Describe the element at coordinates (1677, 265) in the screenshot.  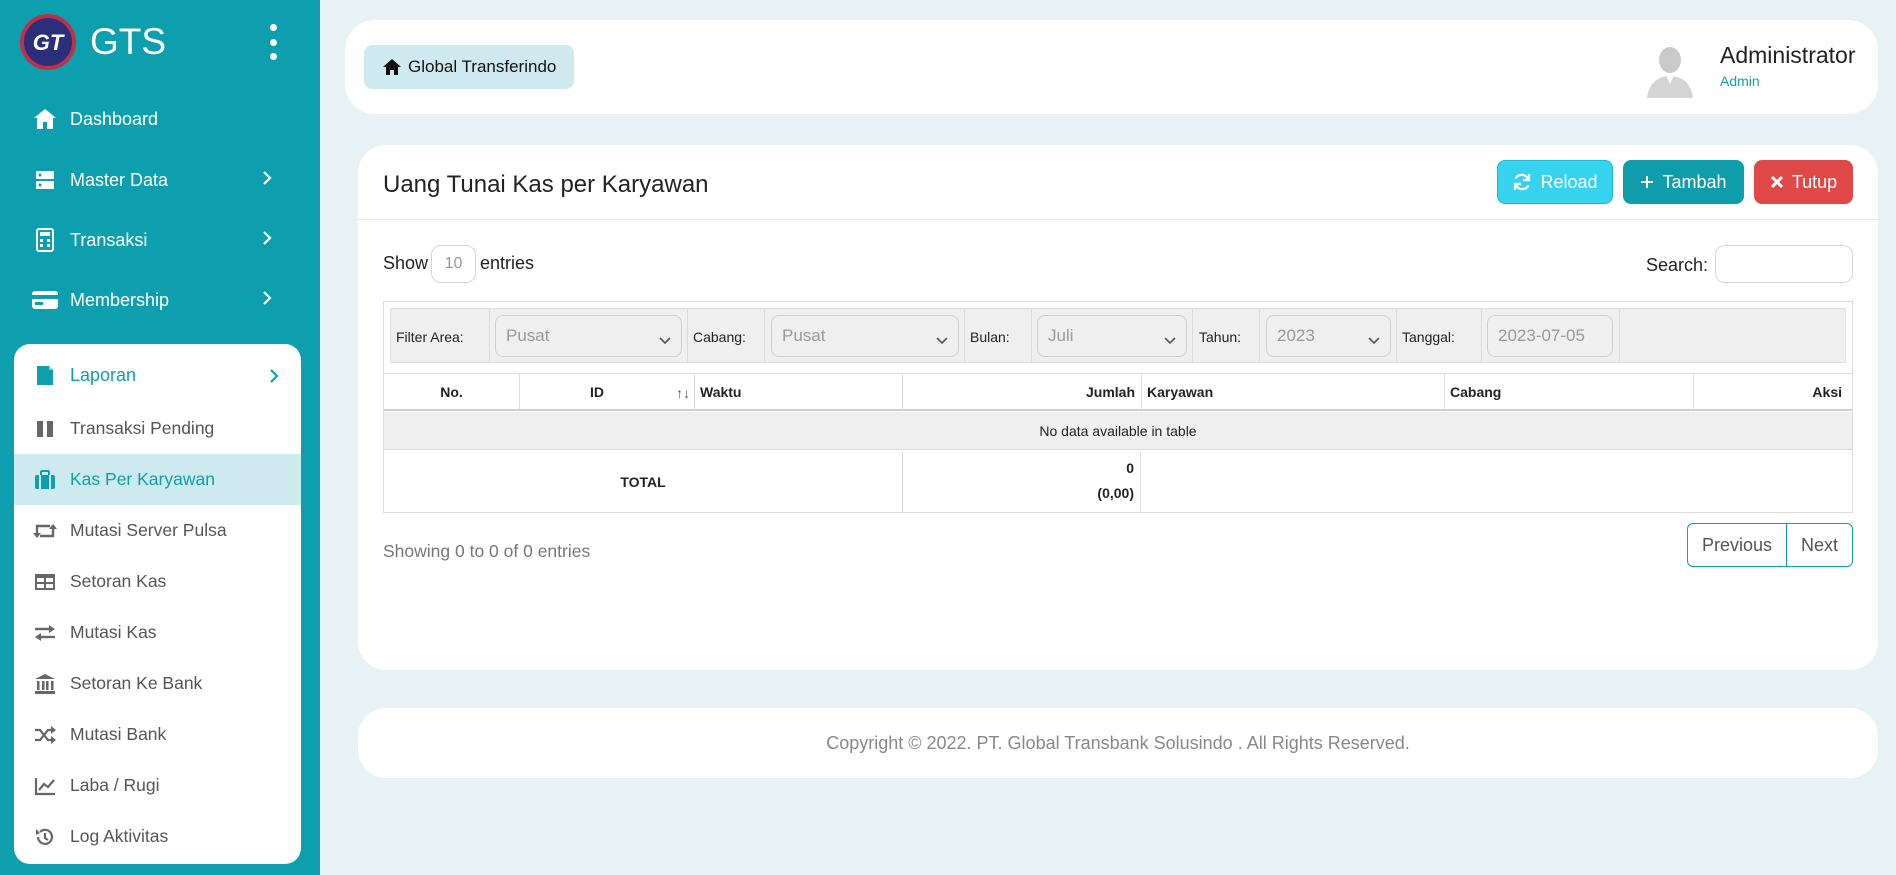
I see `search-label: Search:` at that location.